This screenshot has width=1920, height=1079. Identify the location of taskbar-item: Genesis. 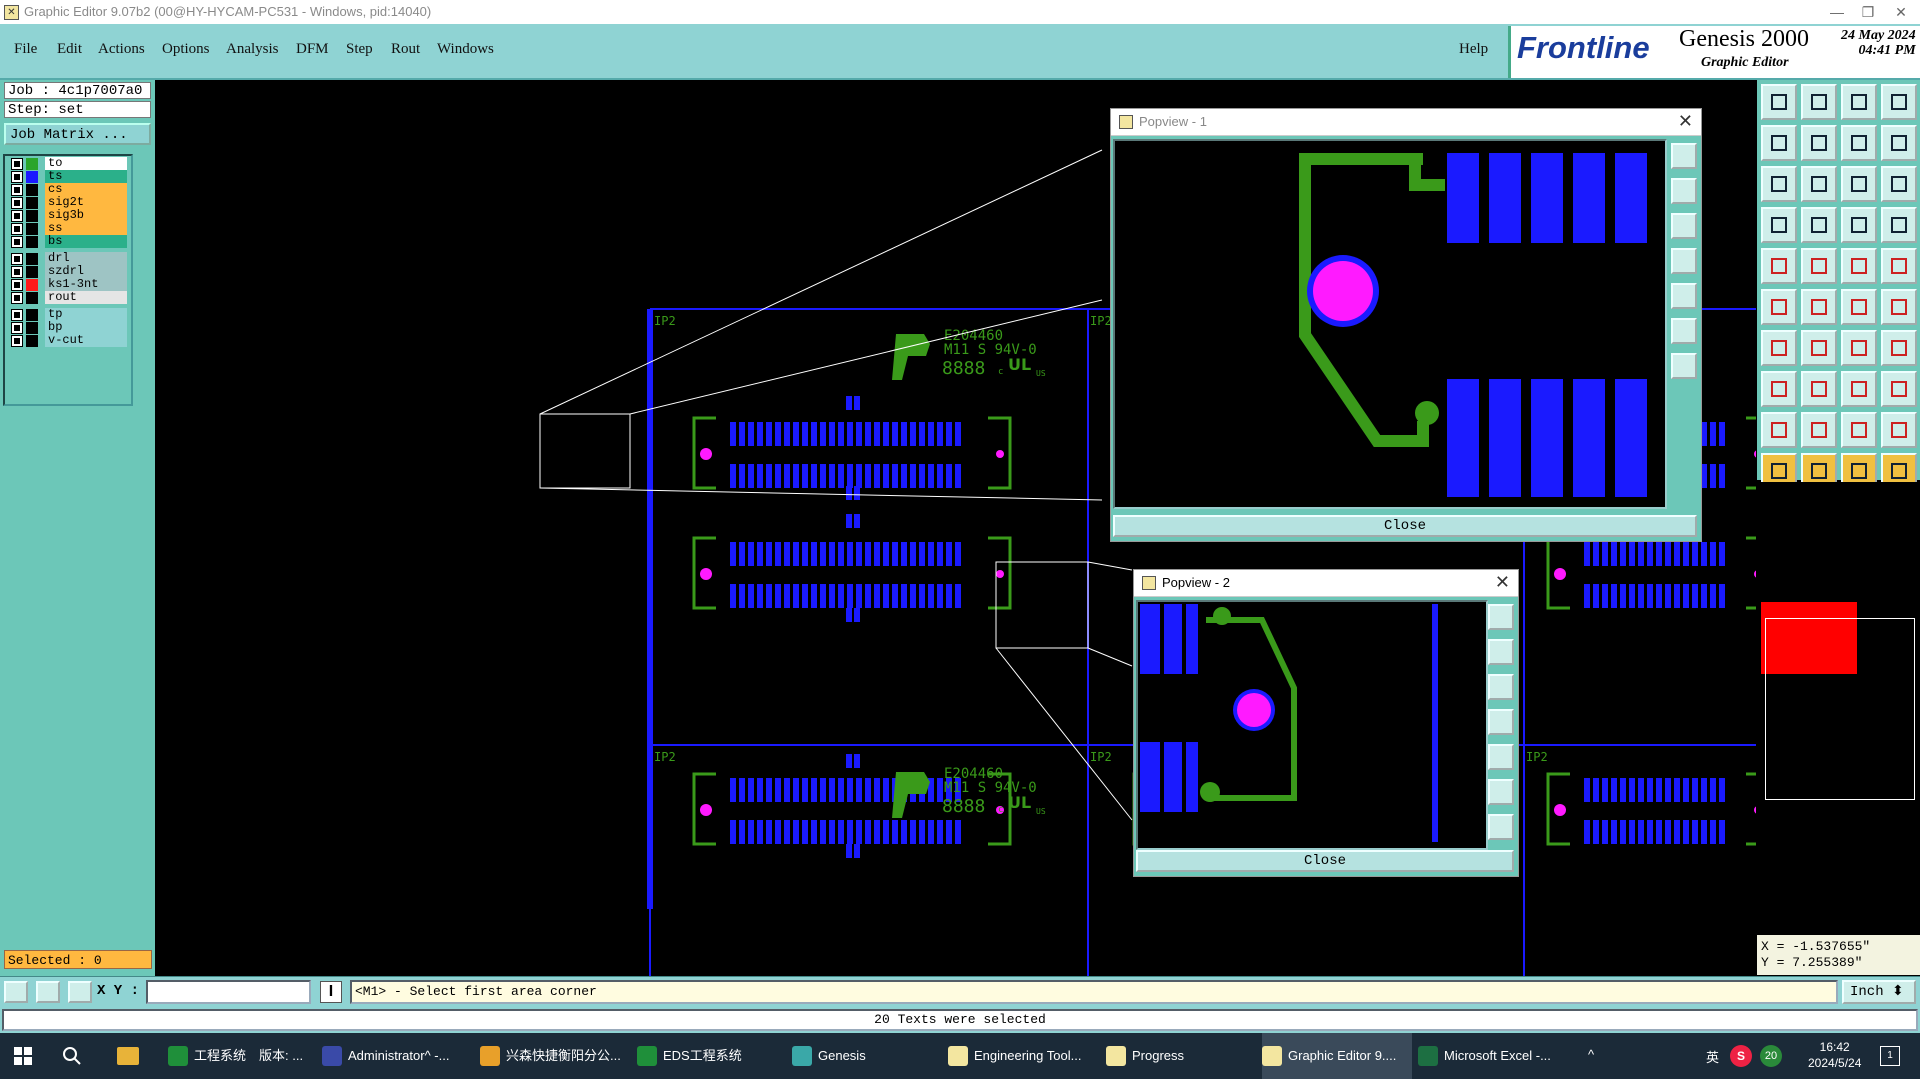
(867, 1056).